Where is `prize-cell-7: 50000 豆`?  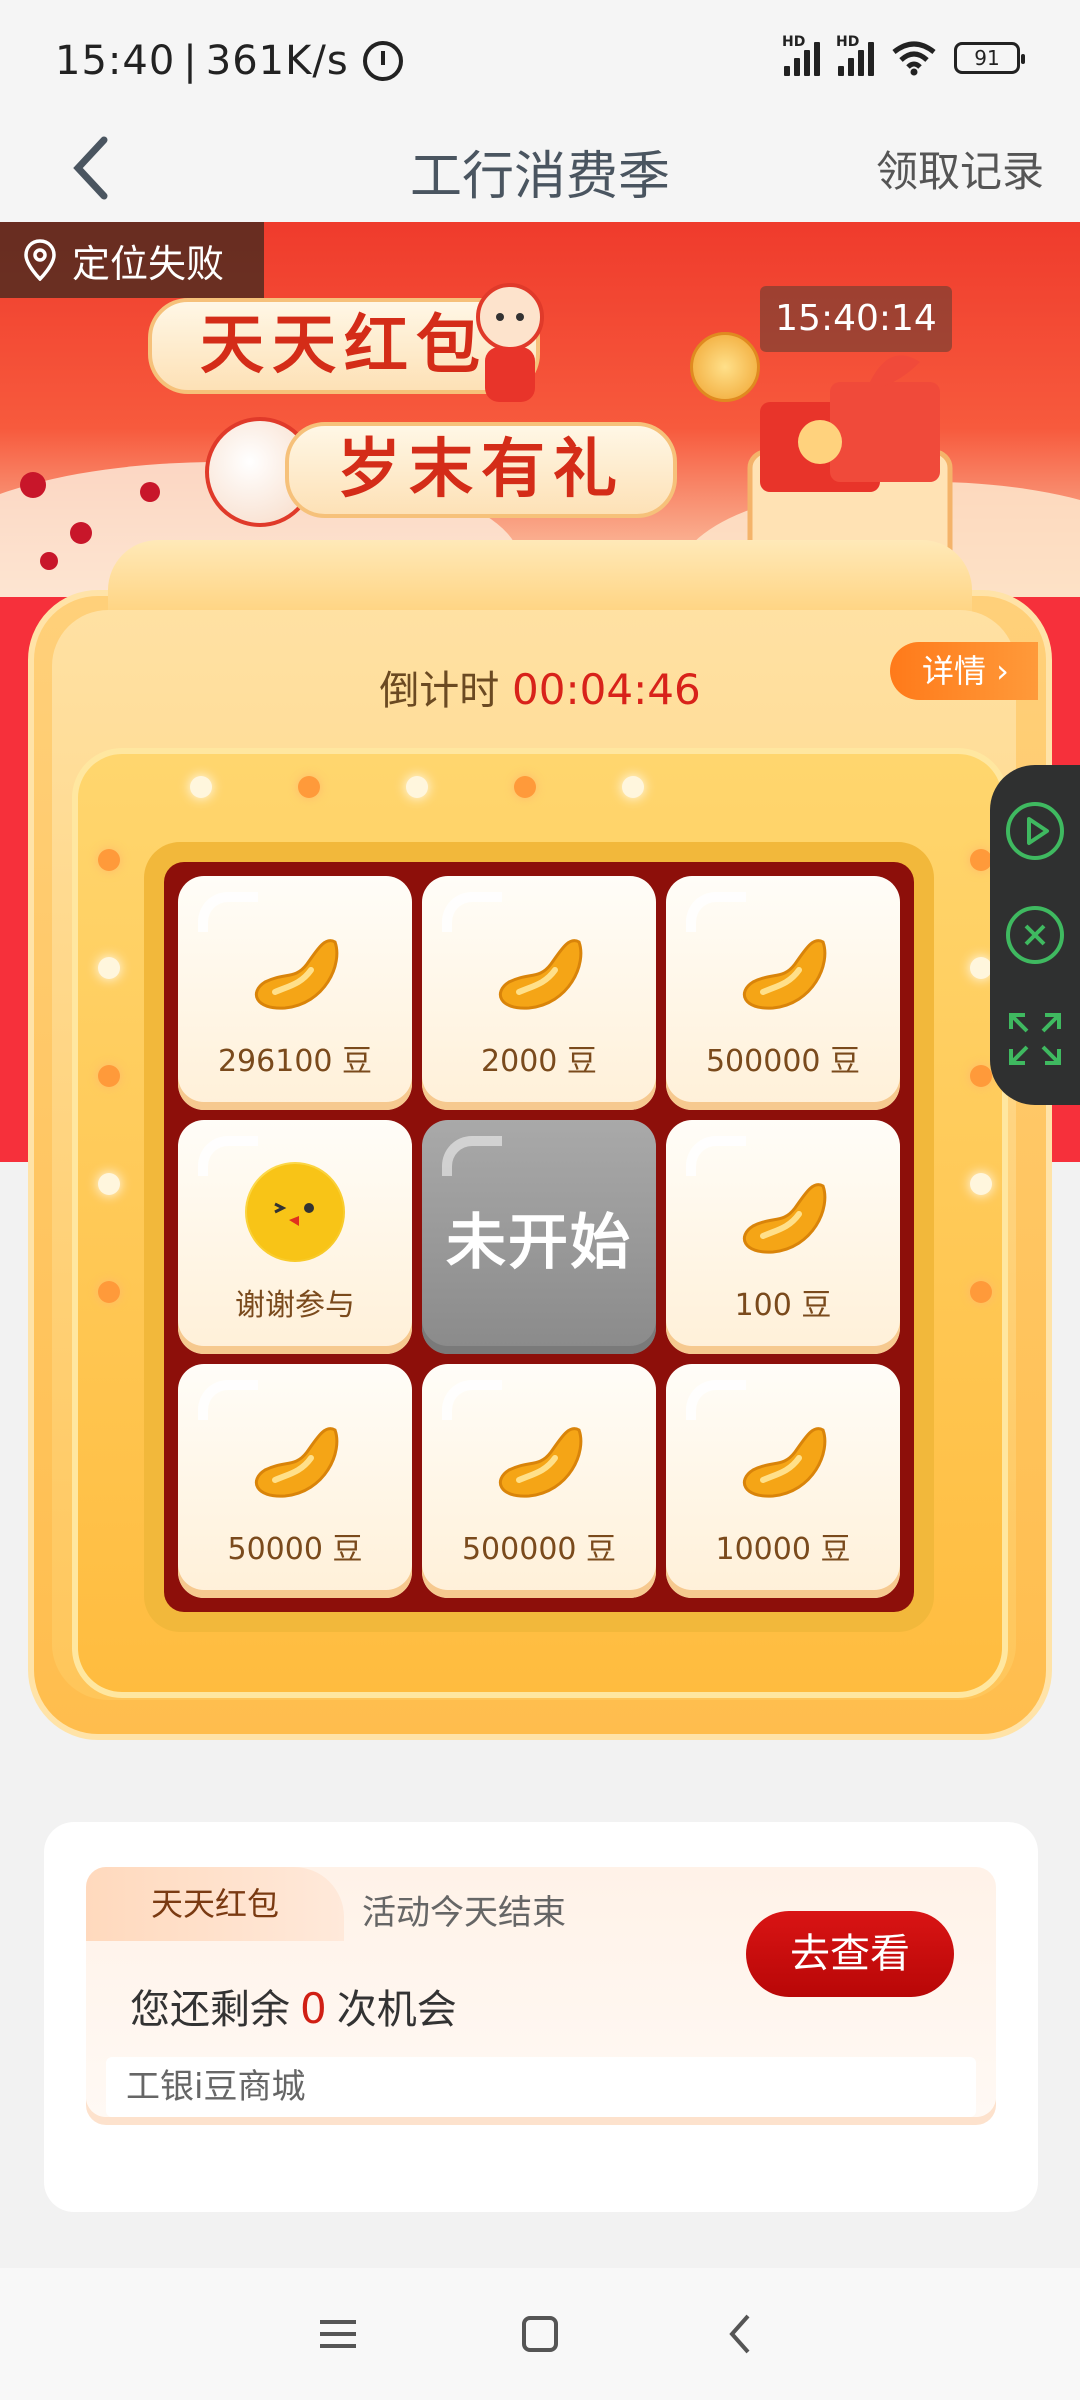
prize-cell-7: 50000 豆 is located at coordinates (295, 1481).